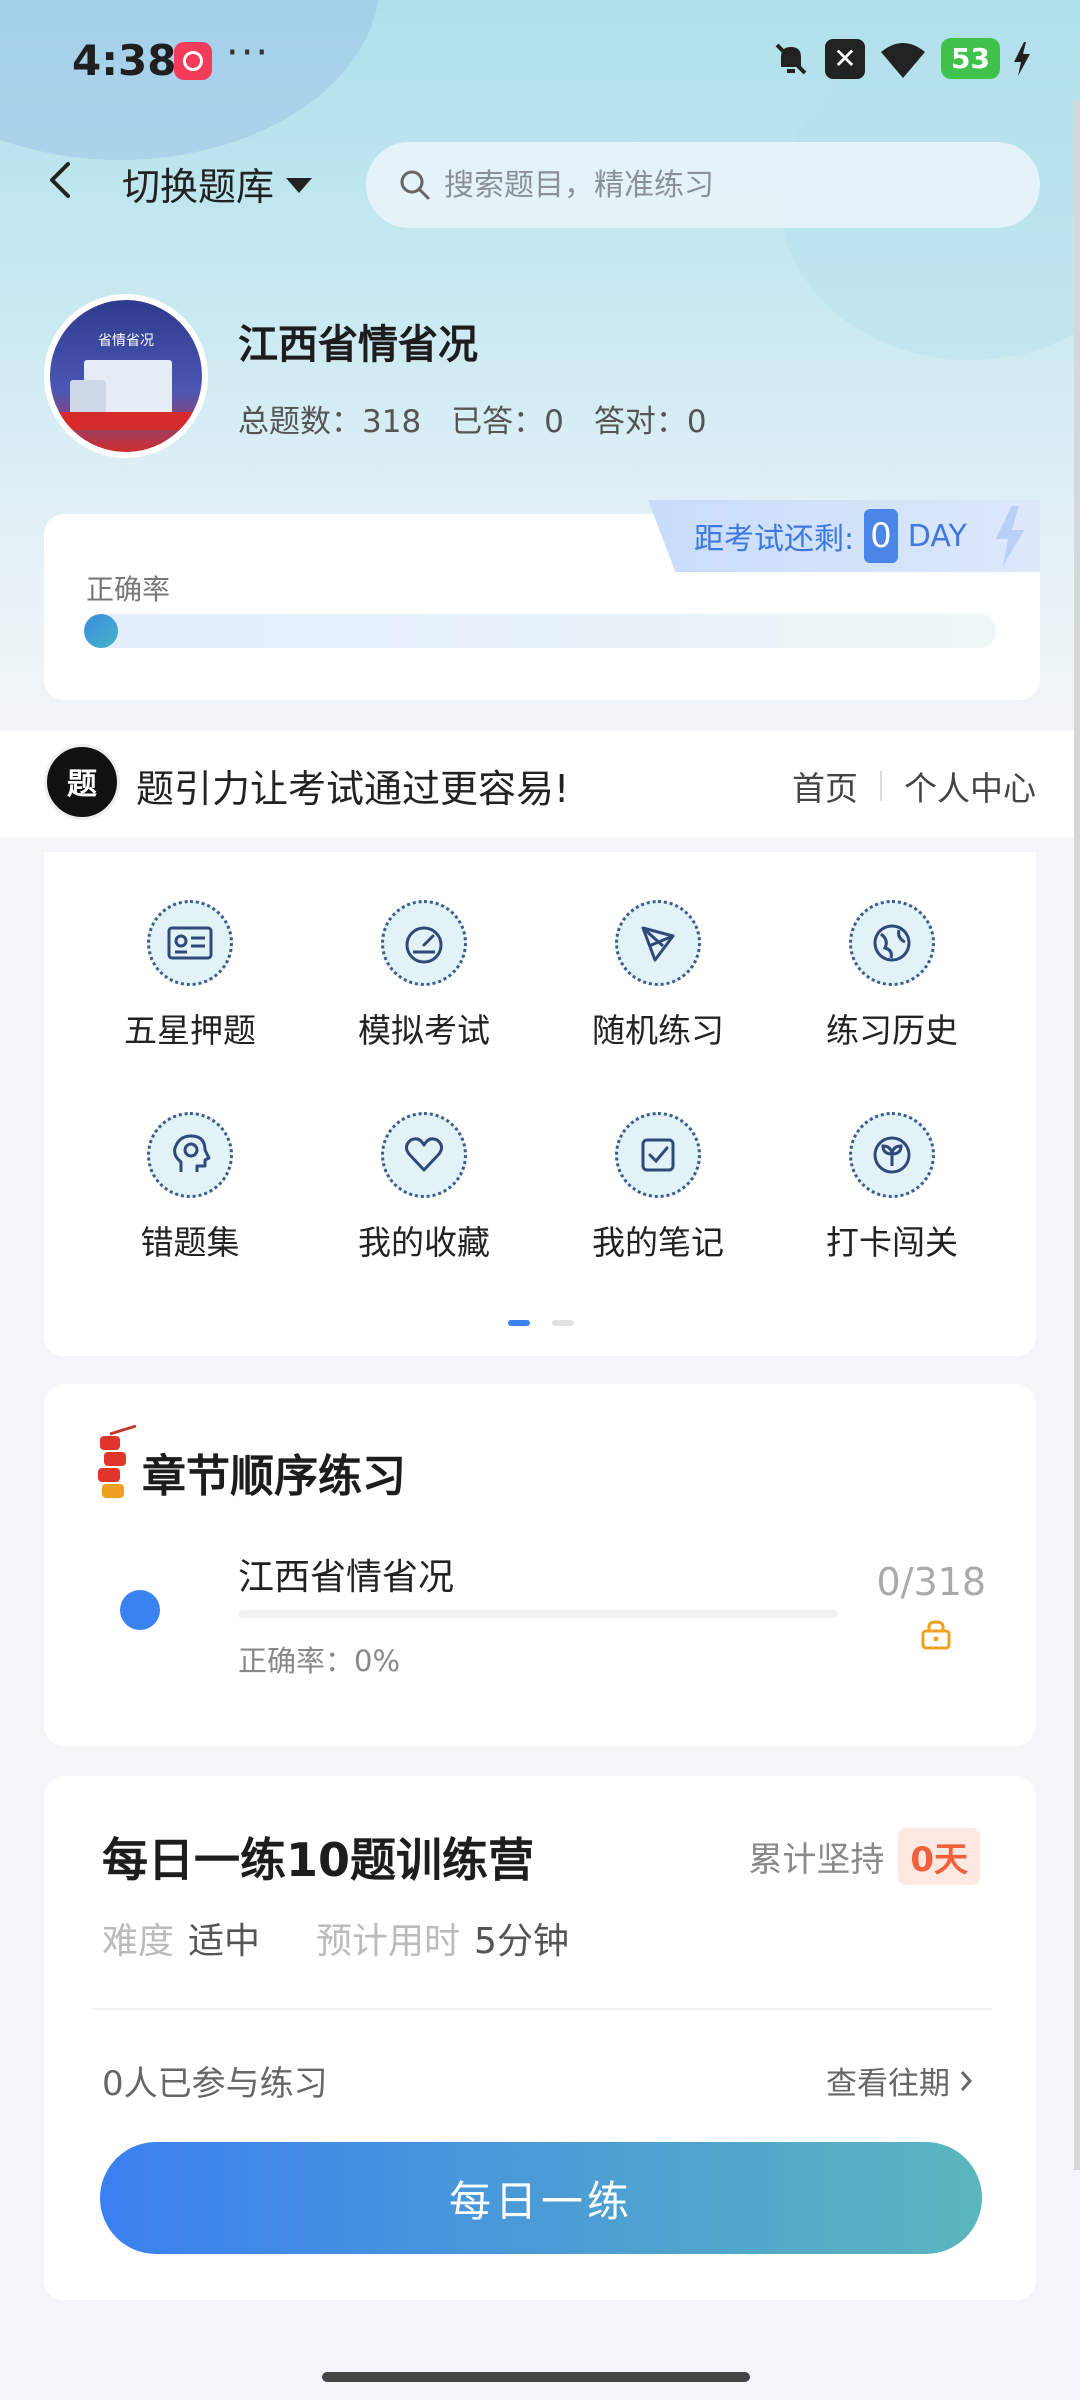  I want to click on estimated-time-info: 预计用时 5分钟, so click(442, 1938).